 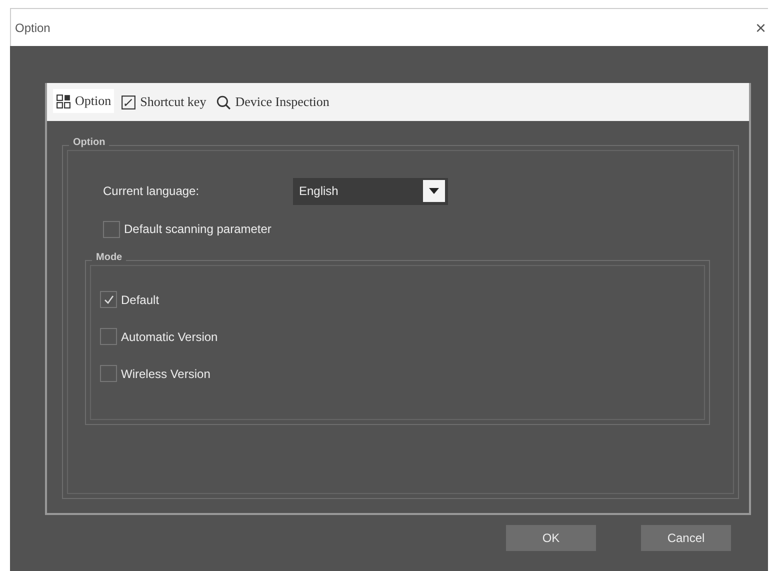 What do you see at coordinates (370, 191) in the screenshot?
I see `language-dropdown: English` at bounding box center [370, 191].